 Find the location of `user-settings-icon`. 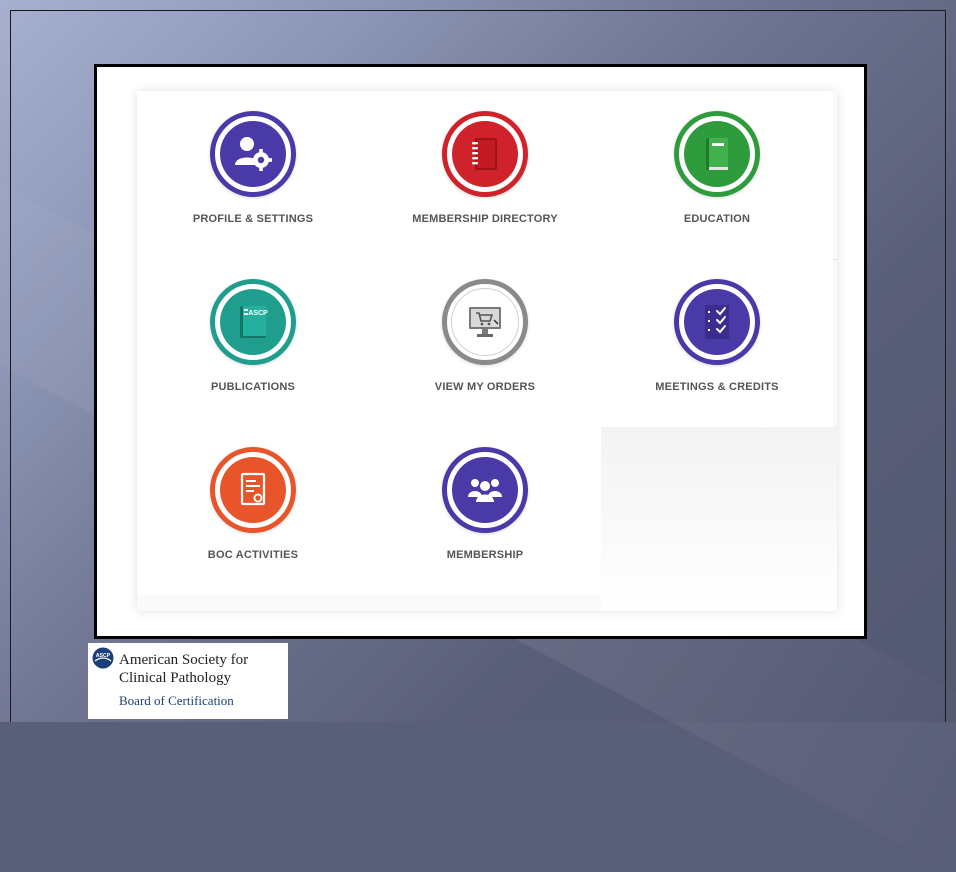

user-settings-icon is located at coordinates (253, 154).